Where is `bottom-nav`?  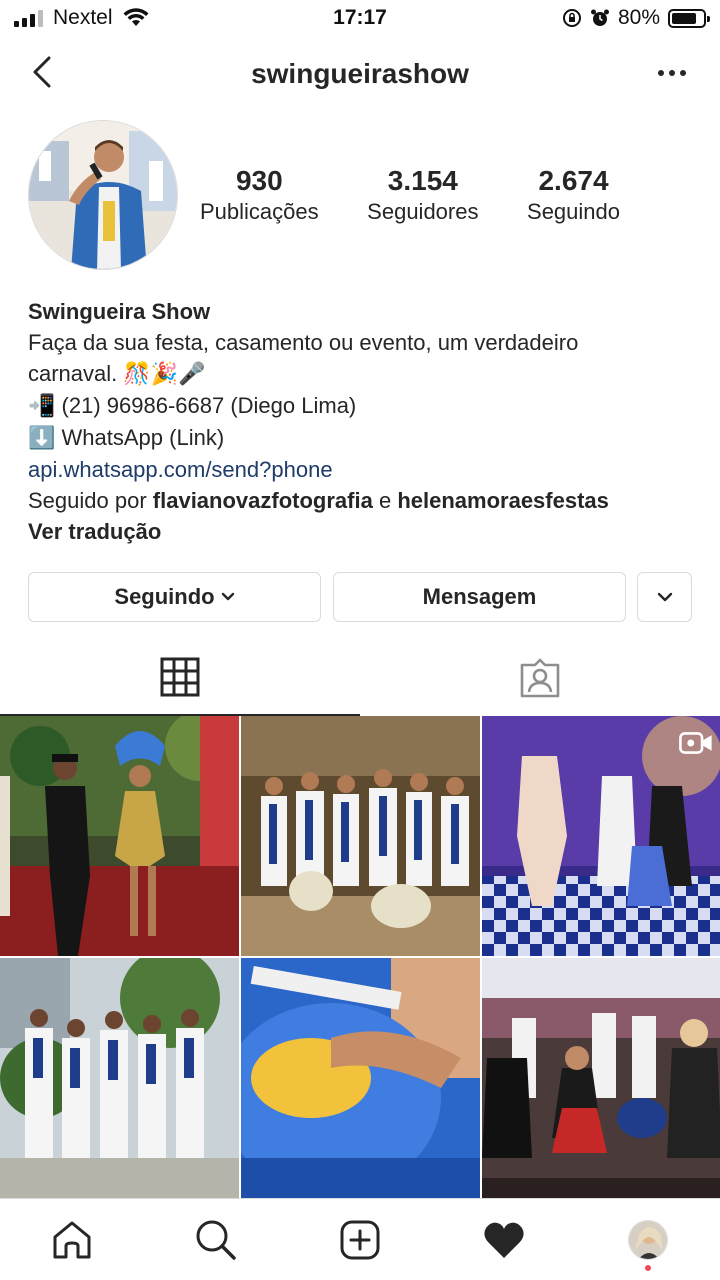 bottom-nav is located at coordinates (360, 1239).